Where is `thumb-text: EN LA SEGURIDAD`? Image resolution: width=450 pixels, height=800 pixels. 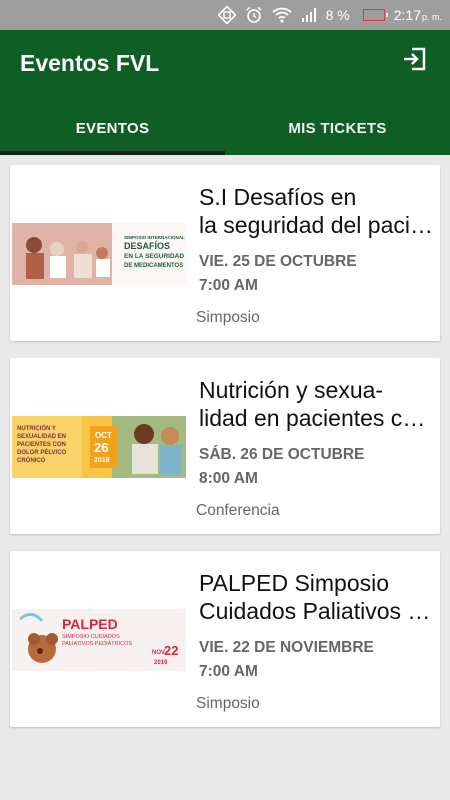 thumb-text: EN LA SEGURIDAD is located at coordinates (154, 256).